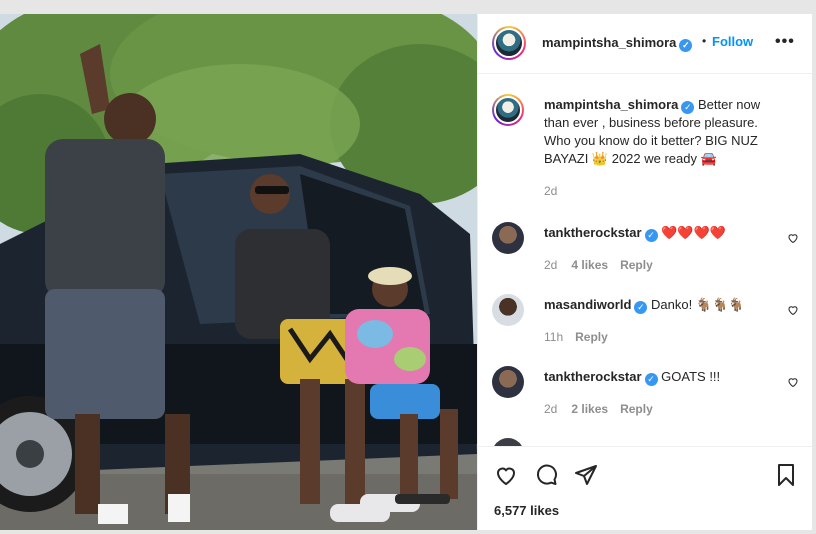  I want to click on comment-meta: 2d 2 likes Reply, so click(598, 409).